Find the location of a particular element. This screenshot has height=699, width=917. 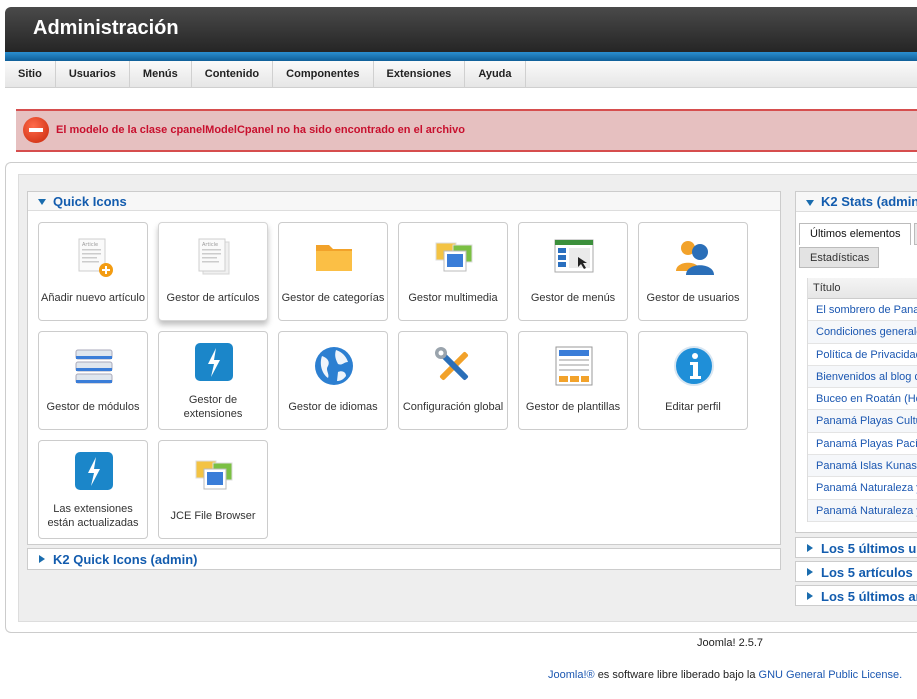

license-sentence: es software libre liberado bajo la is located at coordinates (676, 675).